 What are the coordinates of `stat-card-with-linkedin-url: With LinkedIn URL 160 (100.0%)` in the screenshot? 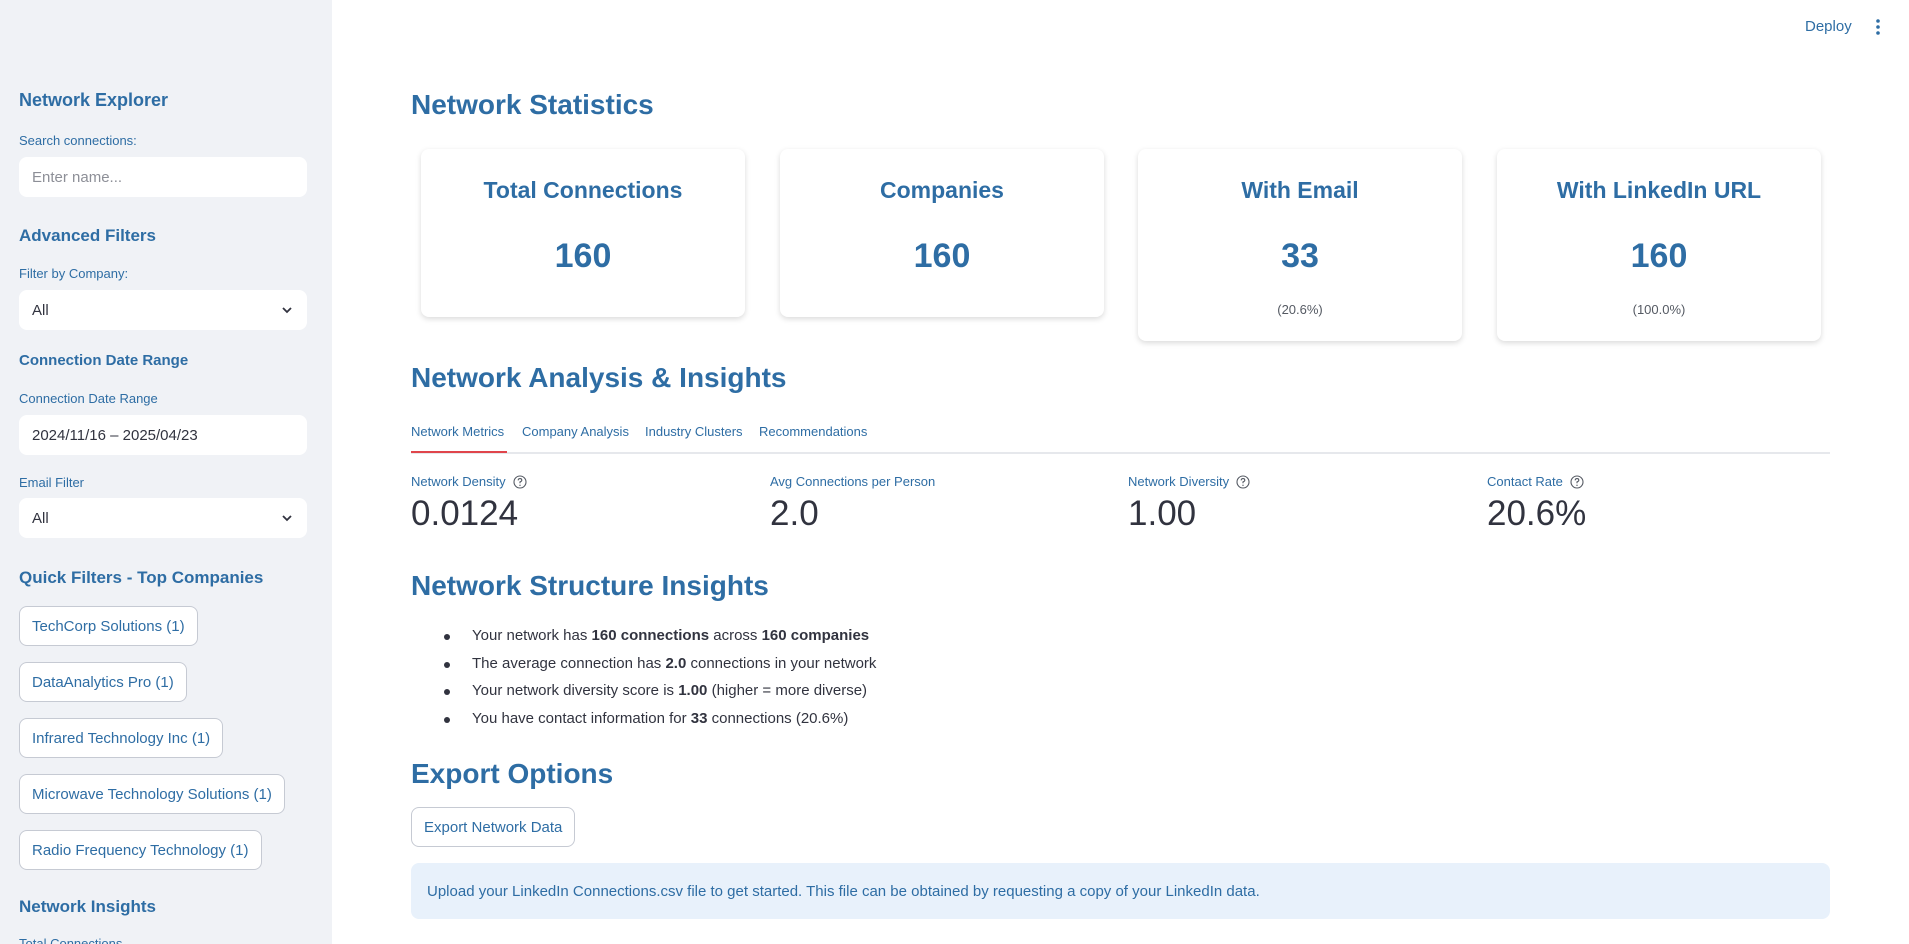 It's located at (1659, 245).